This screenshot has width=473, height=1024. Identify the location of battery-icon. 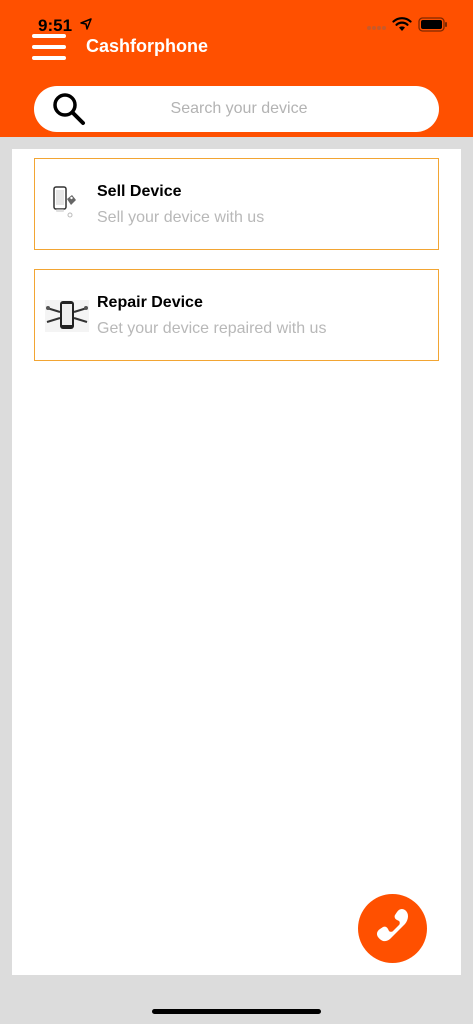
(432, 24).